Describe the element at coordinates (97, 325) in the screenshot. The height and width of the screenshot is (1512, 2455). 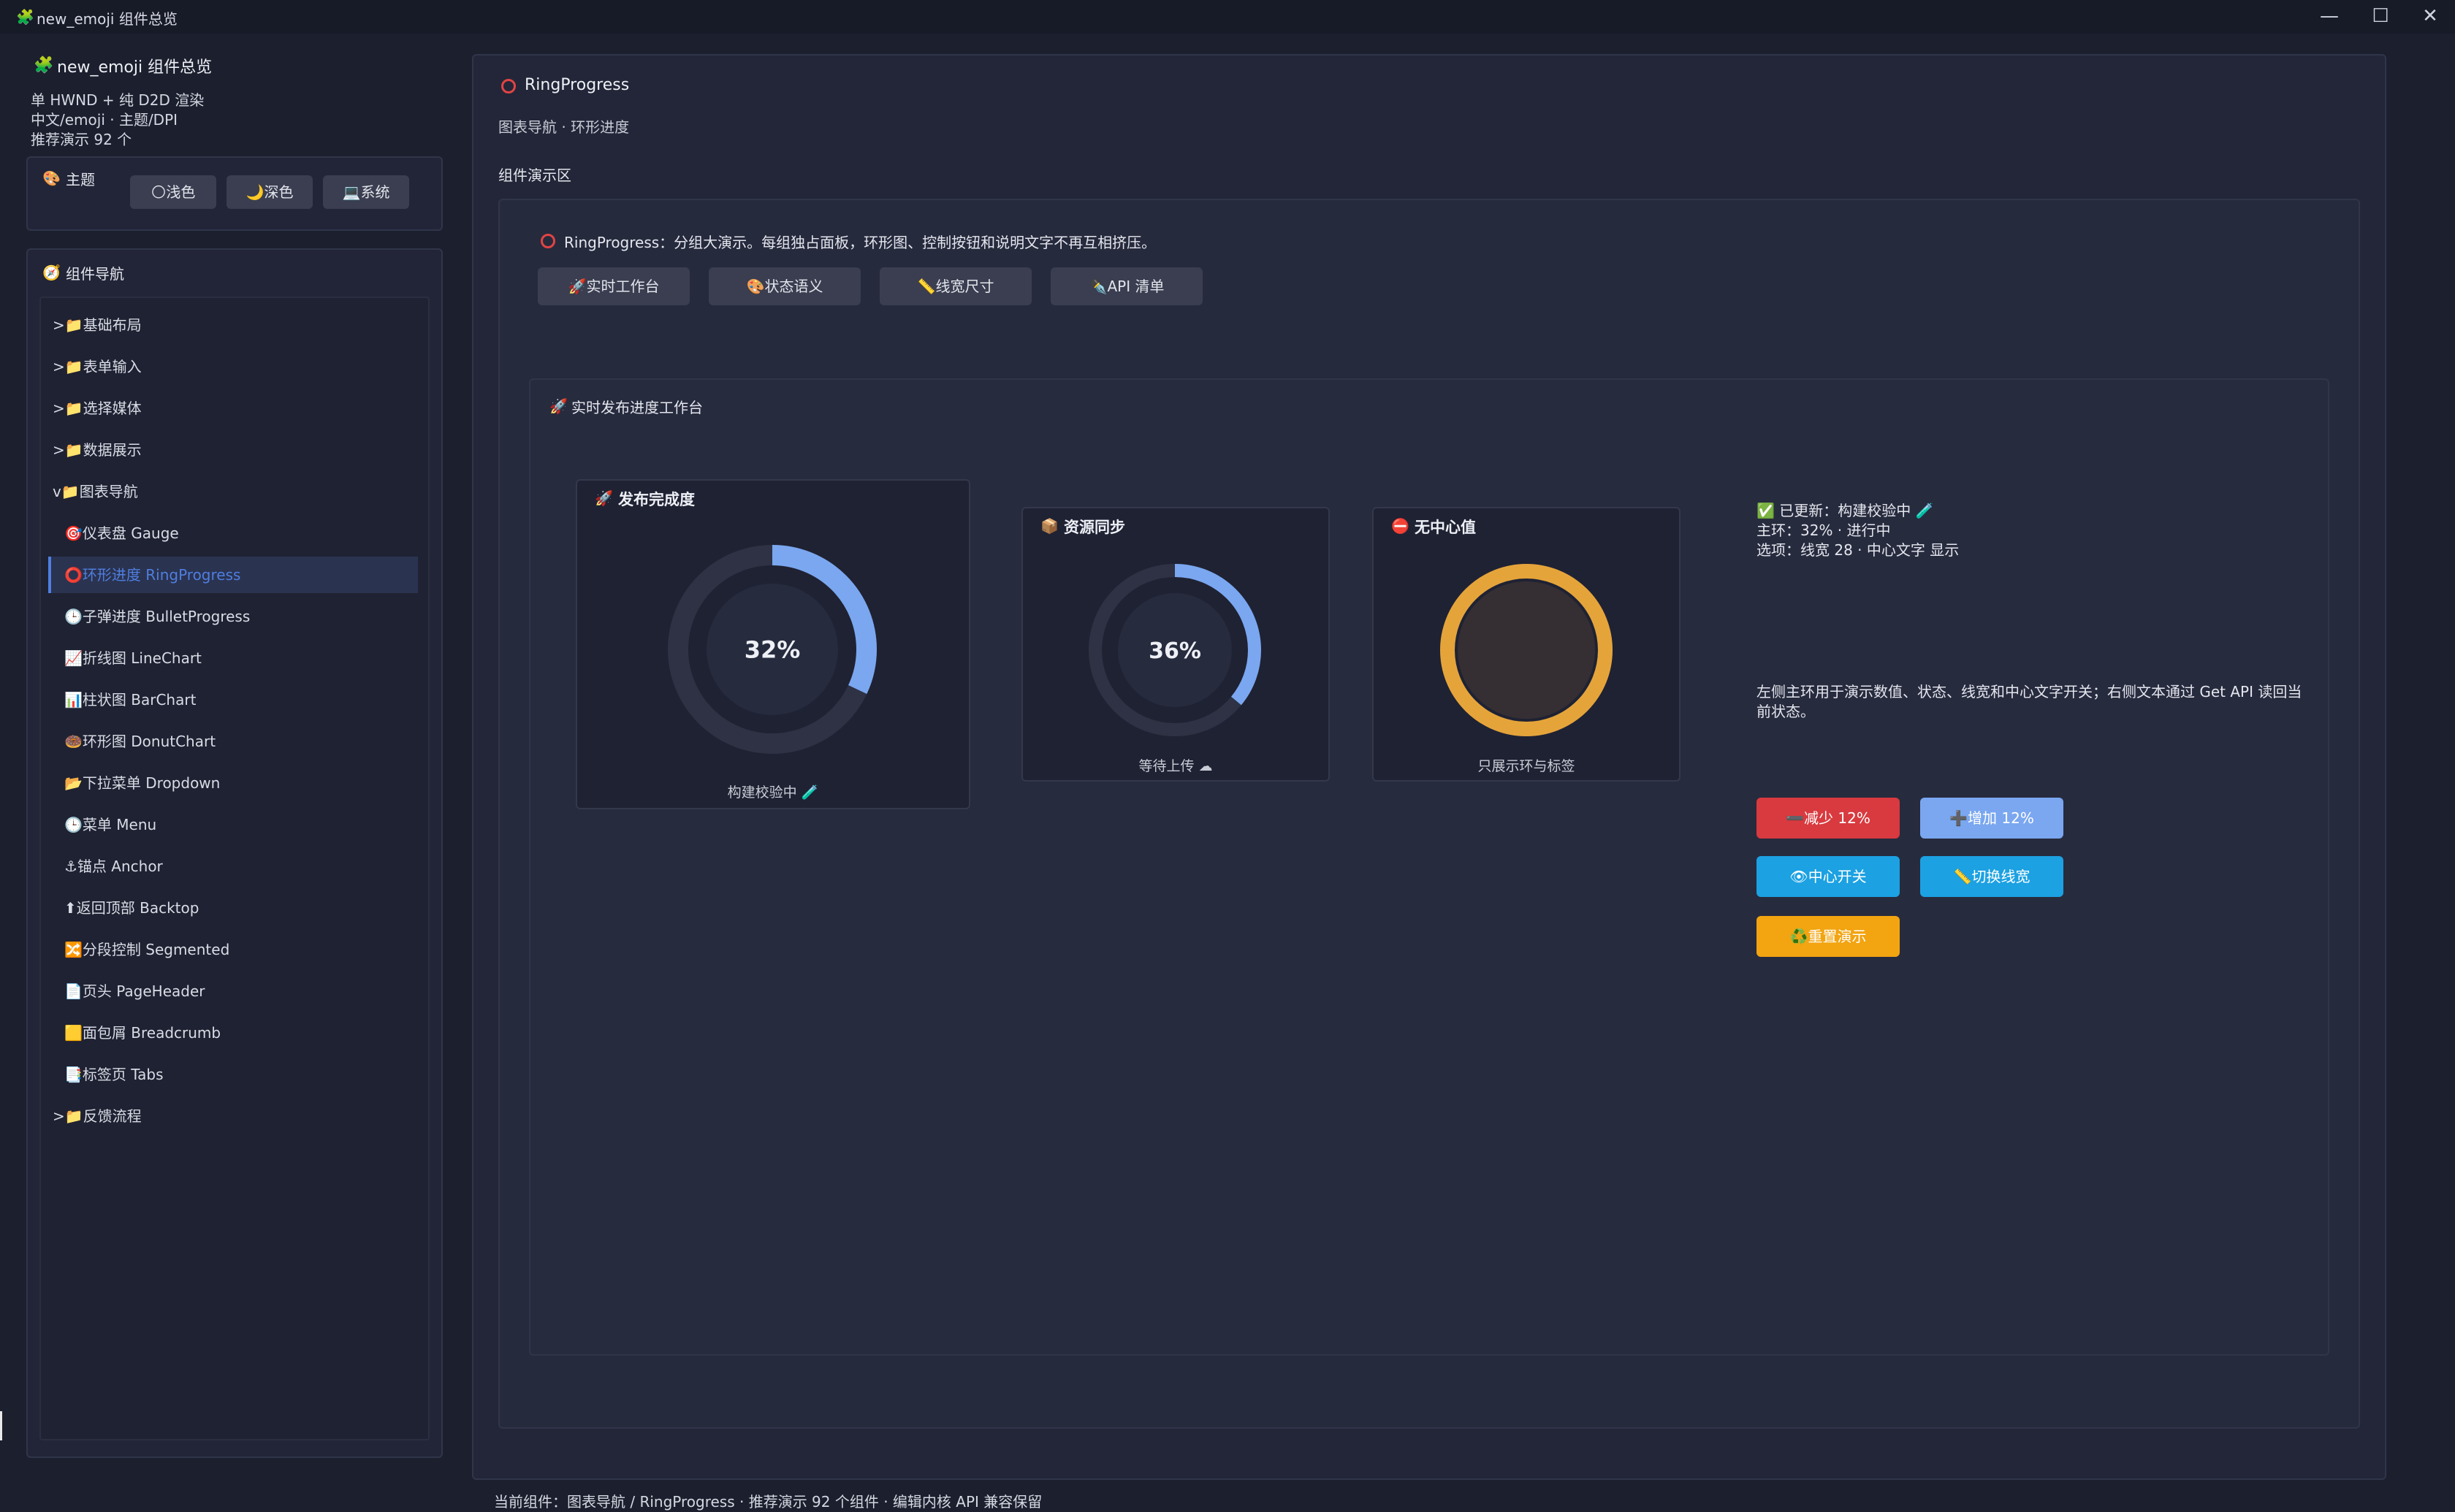
I see `tree-item: >📁基础布局` at that location.